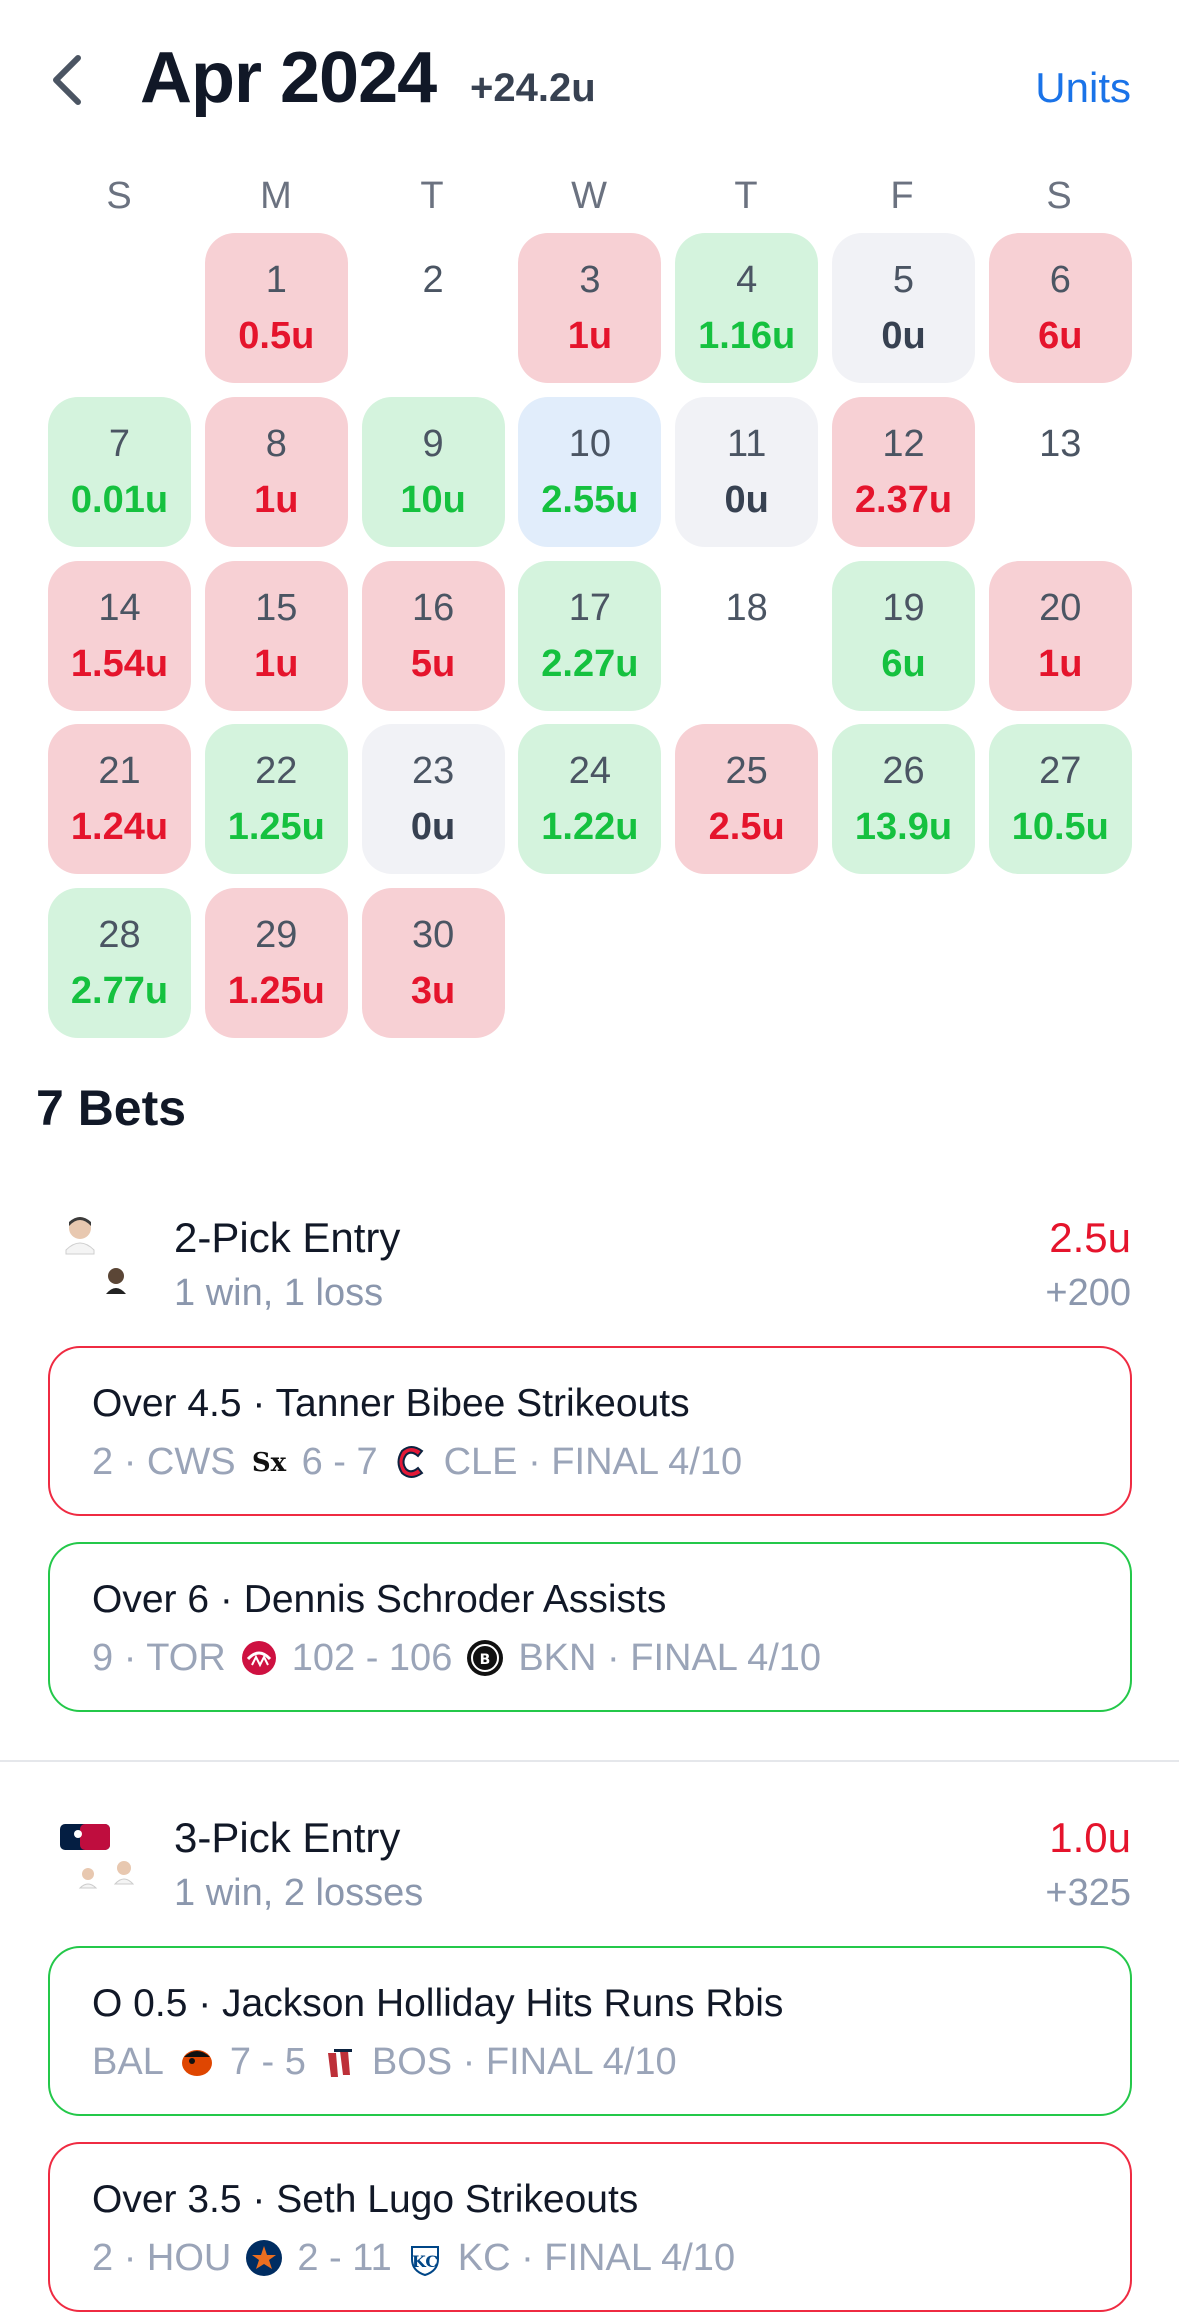 The height and width of the screenshot is (2316, 1179). What do you see at coordinates (276, 308) in the screenshot?
I see `calendar-day: 1 0.5u` at bounding box center [276, 308].